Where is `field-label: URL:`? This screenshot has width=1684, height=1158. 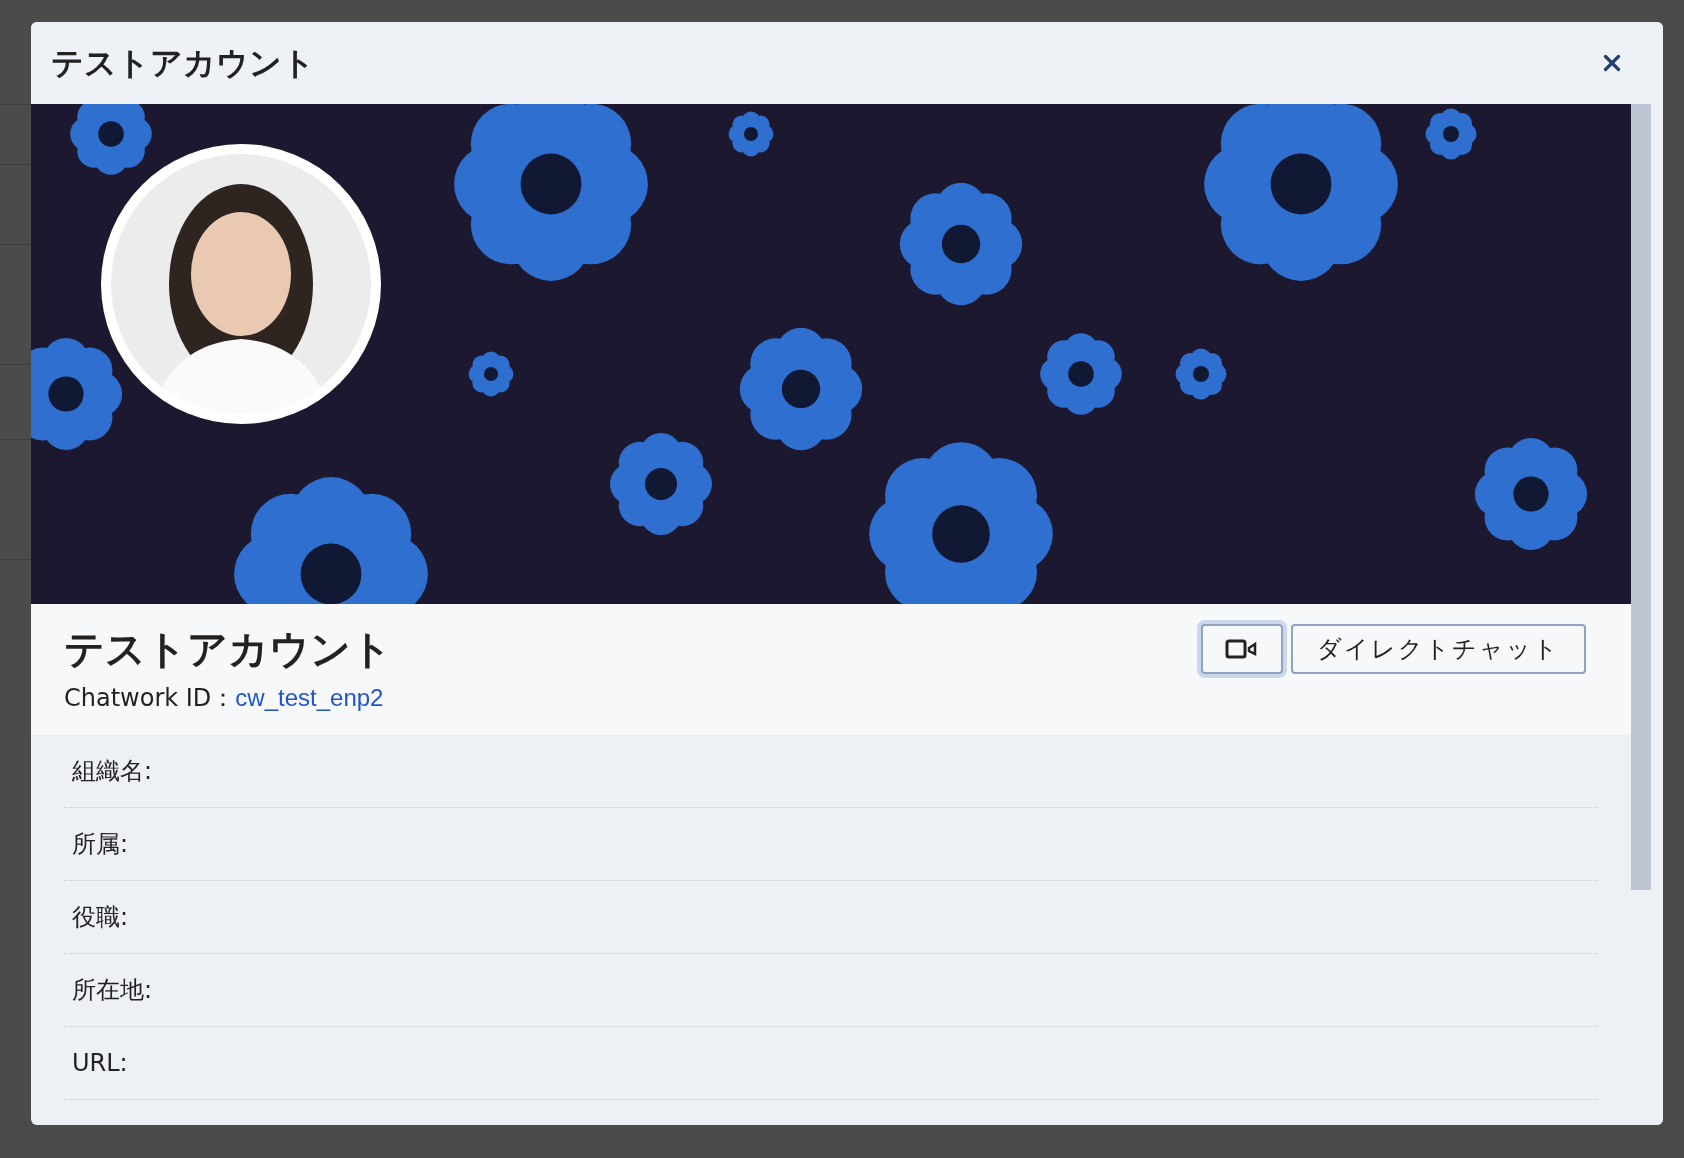 field-label: URL: is located at coordinates (100, 1063).